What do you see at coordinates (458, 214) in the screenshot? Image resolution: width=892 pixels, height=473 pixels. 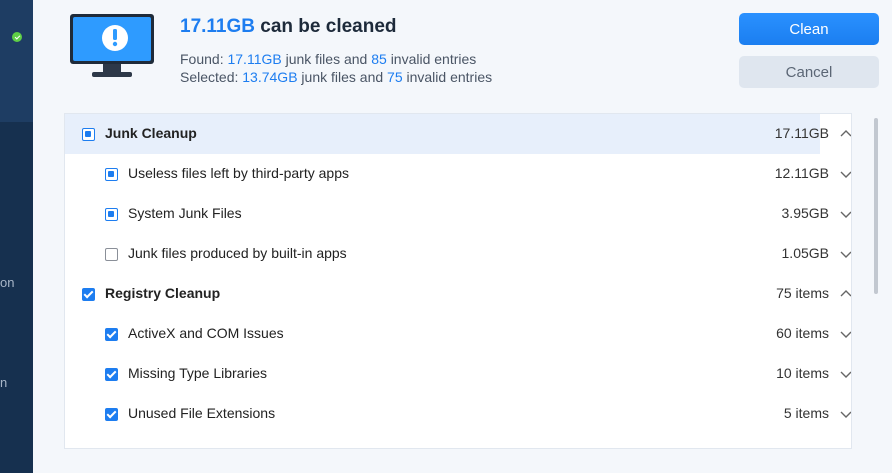 I see `subcategory-row: System Junk Files 3.95GB` at bounding box center [458, 214].